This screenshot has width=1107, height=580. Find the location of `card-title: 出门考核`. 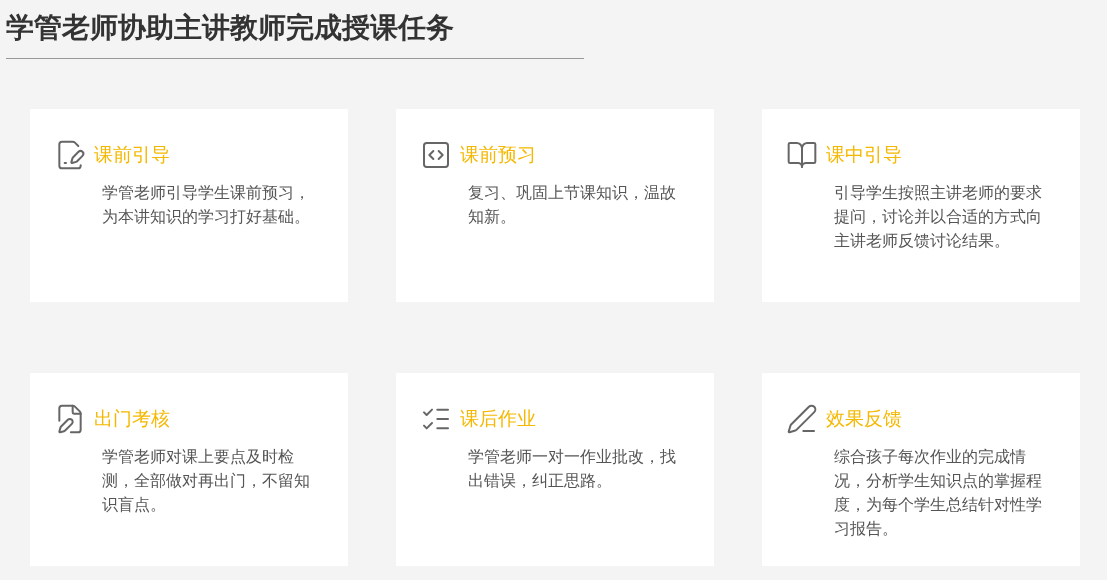

card-title: 出门考核 is located at coordinates (132, 418).